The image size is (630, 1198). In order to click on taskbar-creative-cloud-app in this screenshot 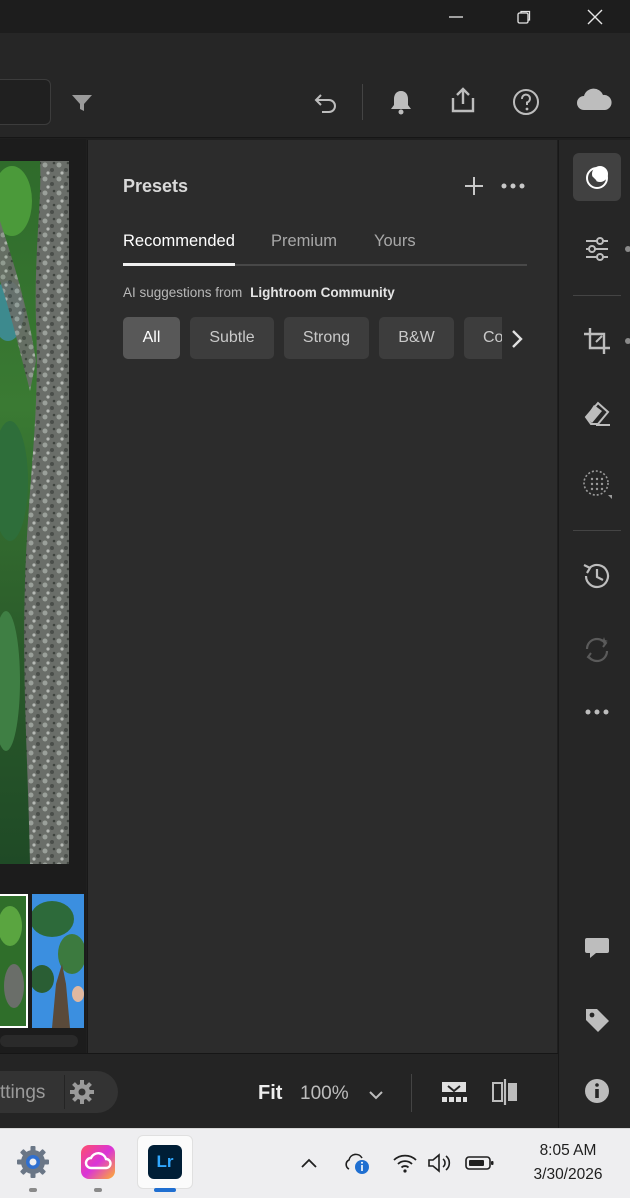, I will do `click(98, 1162)`.